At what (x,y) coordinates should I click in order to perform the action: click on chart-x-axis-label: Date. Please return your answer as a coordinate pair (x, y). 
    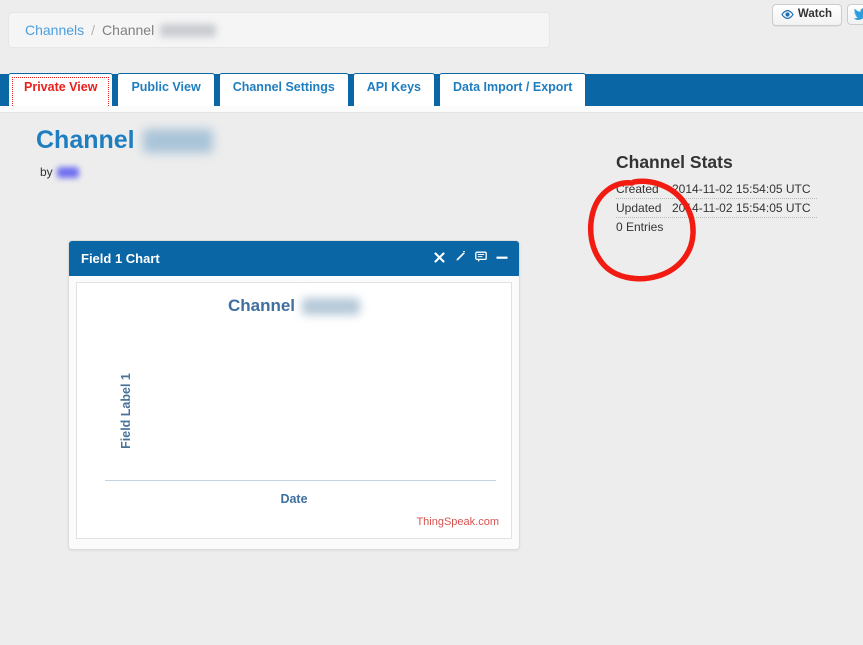
    Looking at the image, I should click on (294, 499).